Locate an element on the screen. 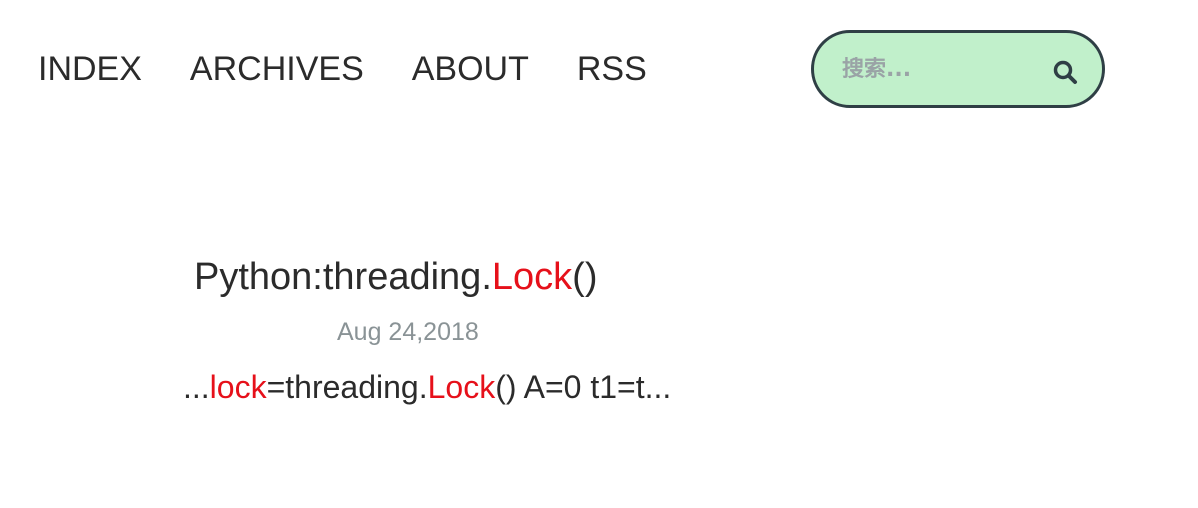  post-title-text: () is located at coordinates (585, 277).